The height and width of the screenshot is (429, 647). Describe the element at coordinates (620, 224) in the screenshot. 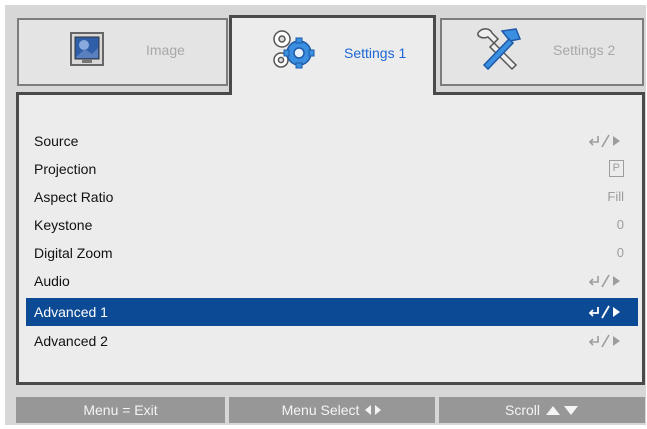

I see `keystone-value: 0` at that location.